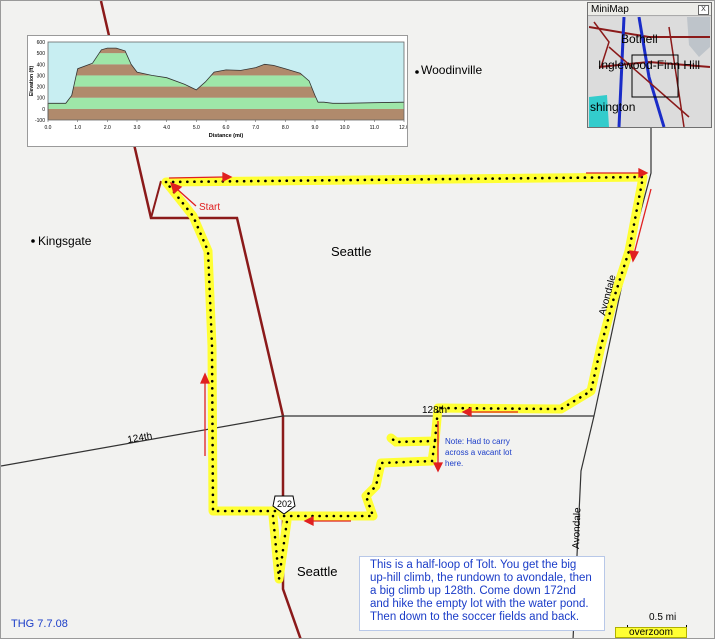 This screenshot has width=715, height=639. I want to click on shield-202-text: 202, so click(284, 504).